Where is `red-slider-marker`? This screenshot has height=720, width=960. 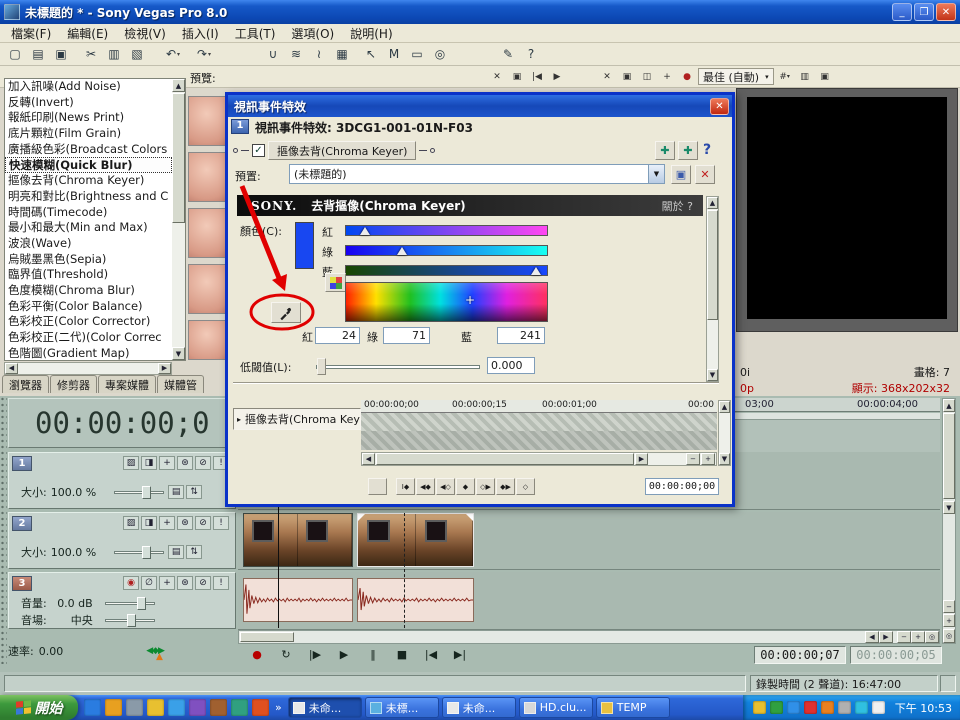 red-slider-marker is located at coordinates (364, 231).